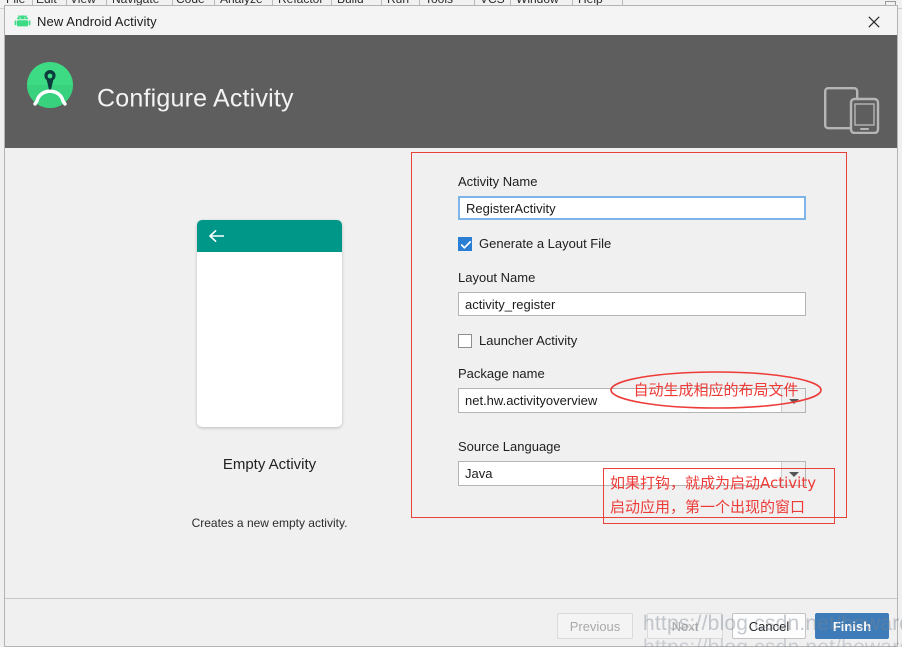 The image size is (902, 647). What do you see at coordinates (719, 496) in the screenshot?
I see `annotation-box: 如果打钩，就成为启动Activity 启动应用，第一个出现的窗口` at bounding box center [719, 496].